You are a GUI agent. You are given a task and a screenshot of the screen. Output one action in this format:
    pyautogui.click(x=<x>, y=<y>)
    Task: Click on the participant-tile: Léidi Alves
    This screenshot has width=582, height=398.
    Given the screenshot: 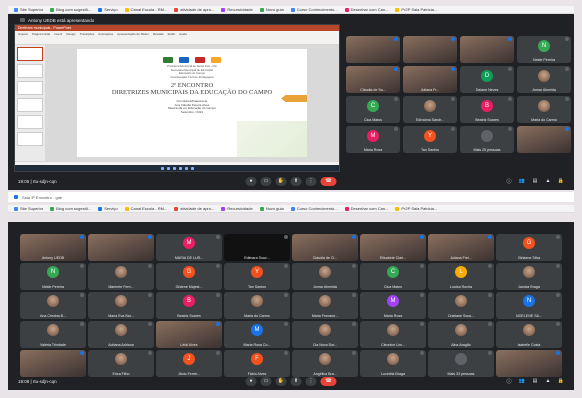 What is the action you would take?
    pyautogui.click(x=189, y=334)
    